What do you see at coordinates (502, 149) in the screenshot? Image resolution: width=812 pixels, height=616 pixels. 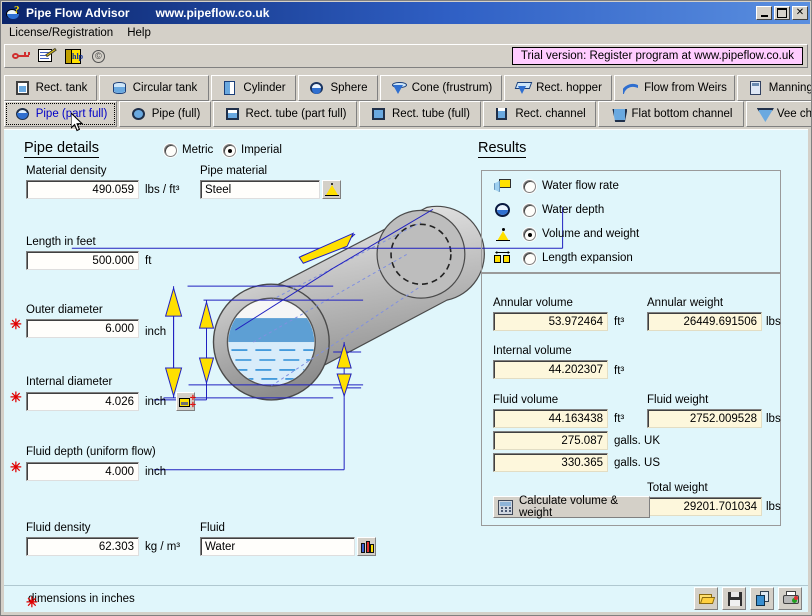 I see `results-title: Results` at bounding box center [502, 149].